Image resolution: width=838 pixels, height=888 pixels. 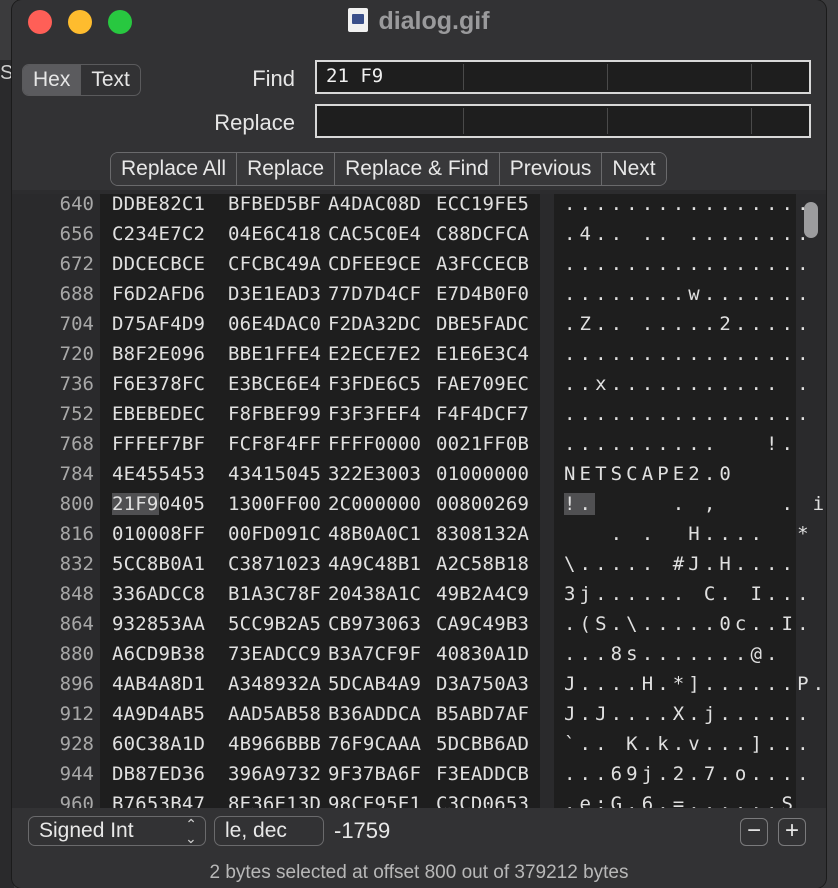 I want to click on hex-group: BBE1FFE4, so click(x=274, y=354).